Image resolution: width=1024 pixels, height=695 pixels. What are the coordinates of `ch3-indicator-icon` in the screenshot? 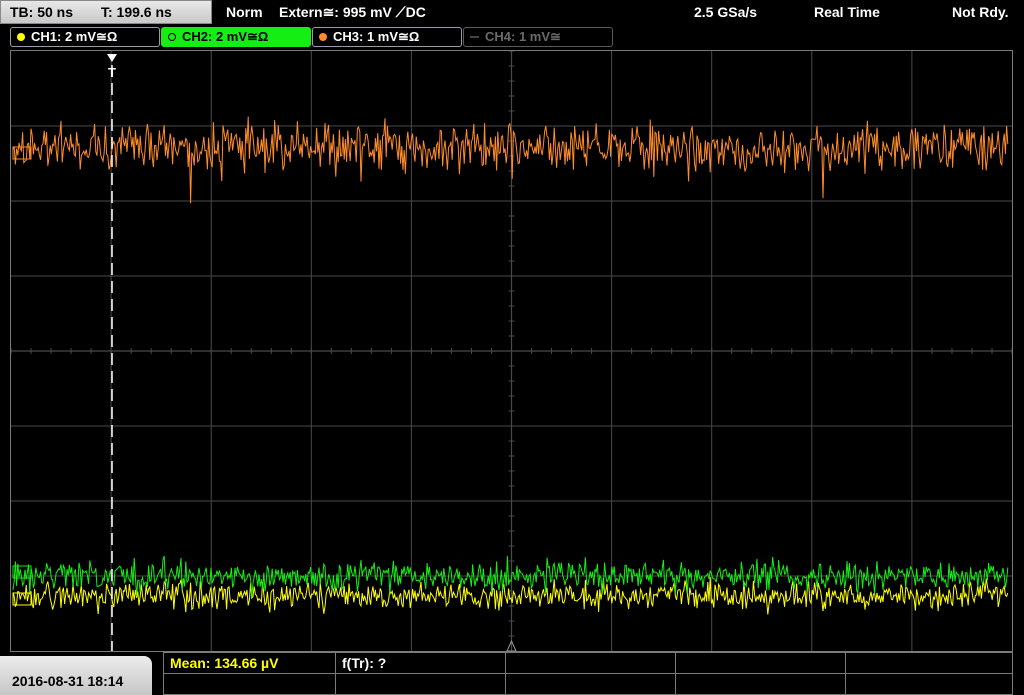 It's located at (323, 37).